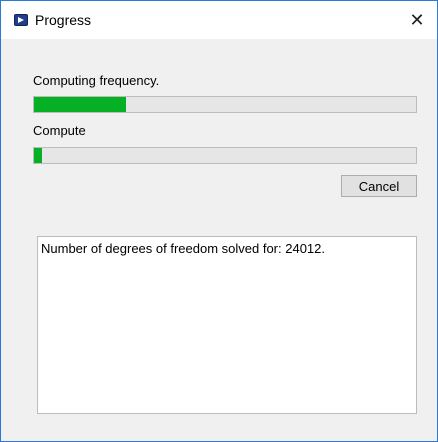 The width and height of the screenshot is (438, 442). I want to click on title-bar: Progress ✕, so click(219, 20).